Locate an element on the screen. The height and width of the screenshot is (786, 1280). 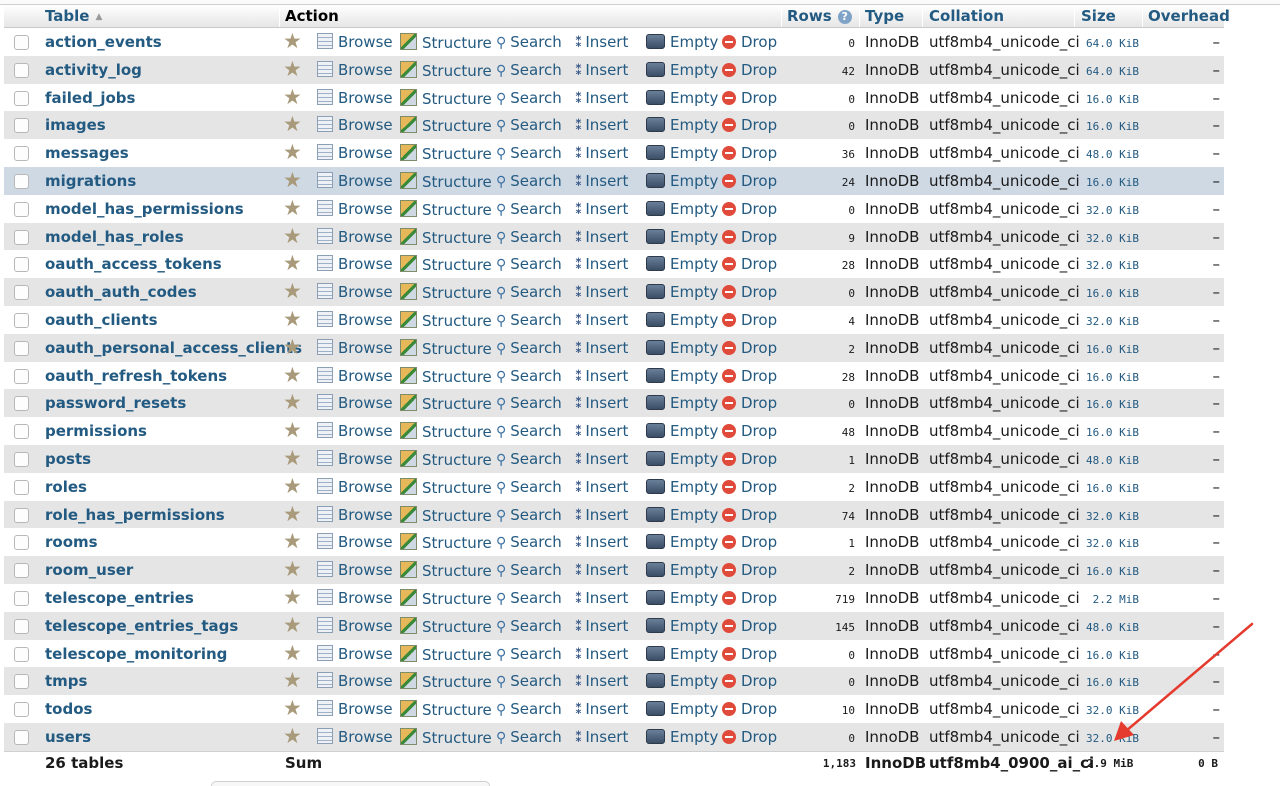
table-name-link: oauth_personal_access_clients is located at coordinates (173, 348).